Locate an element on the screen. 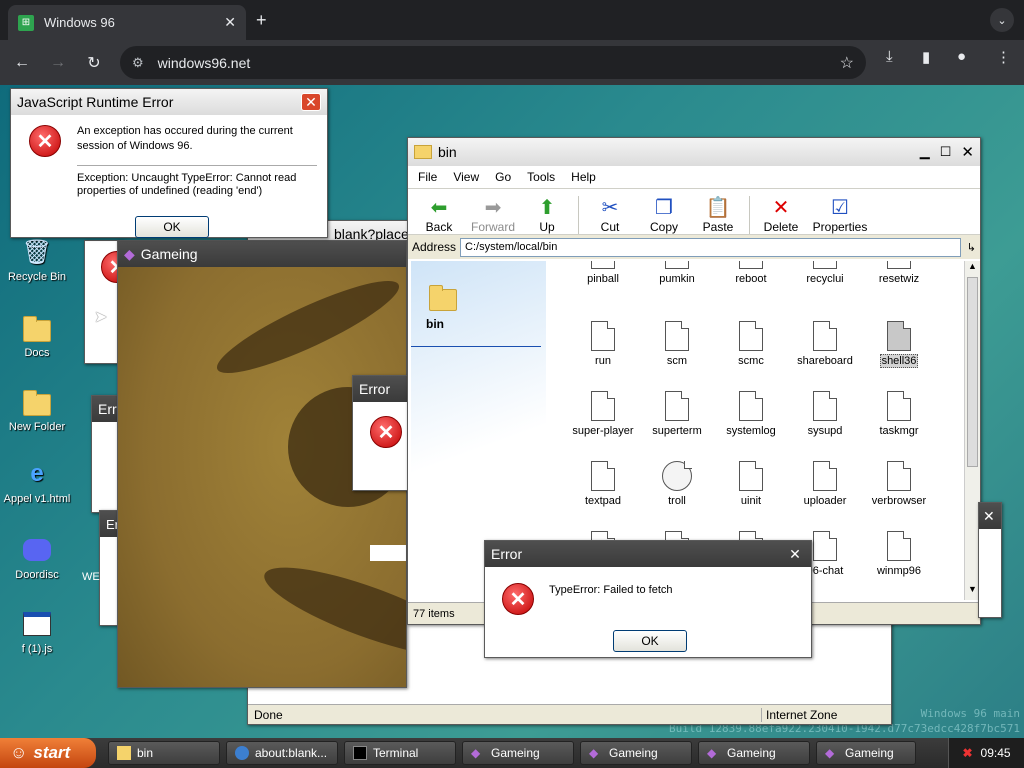 The height and width of the screenshot is (768, 1024). task-gameing-2: ◆ Gameing is located at coordinates (636, 753).